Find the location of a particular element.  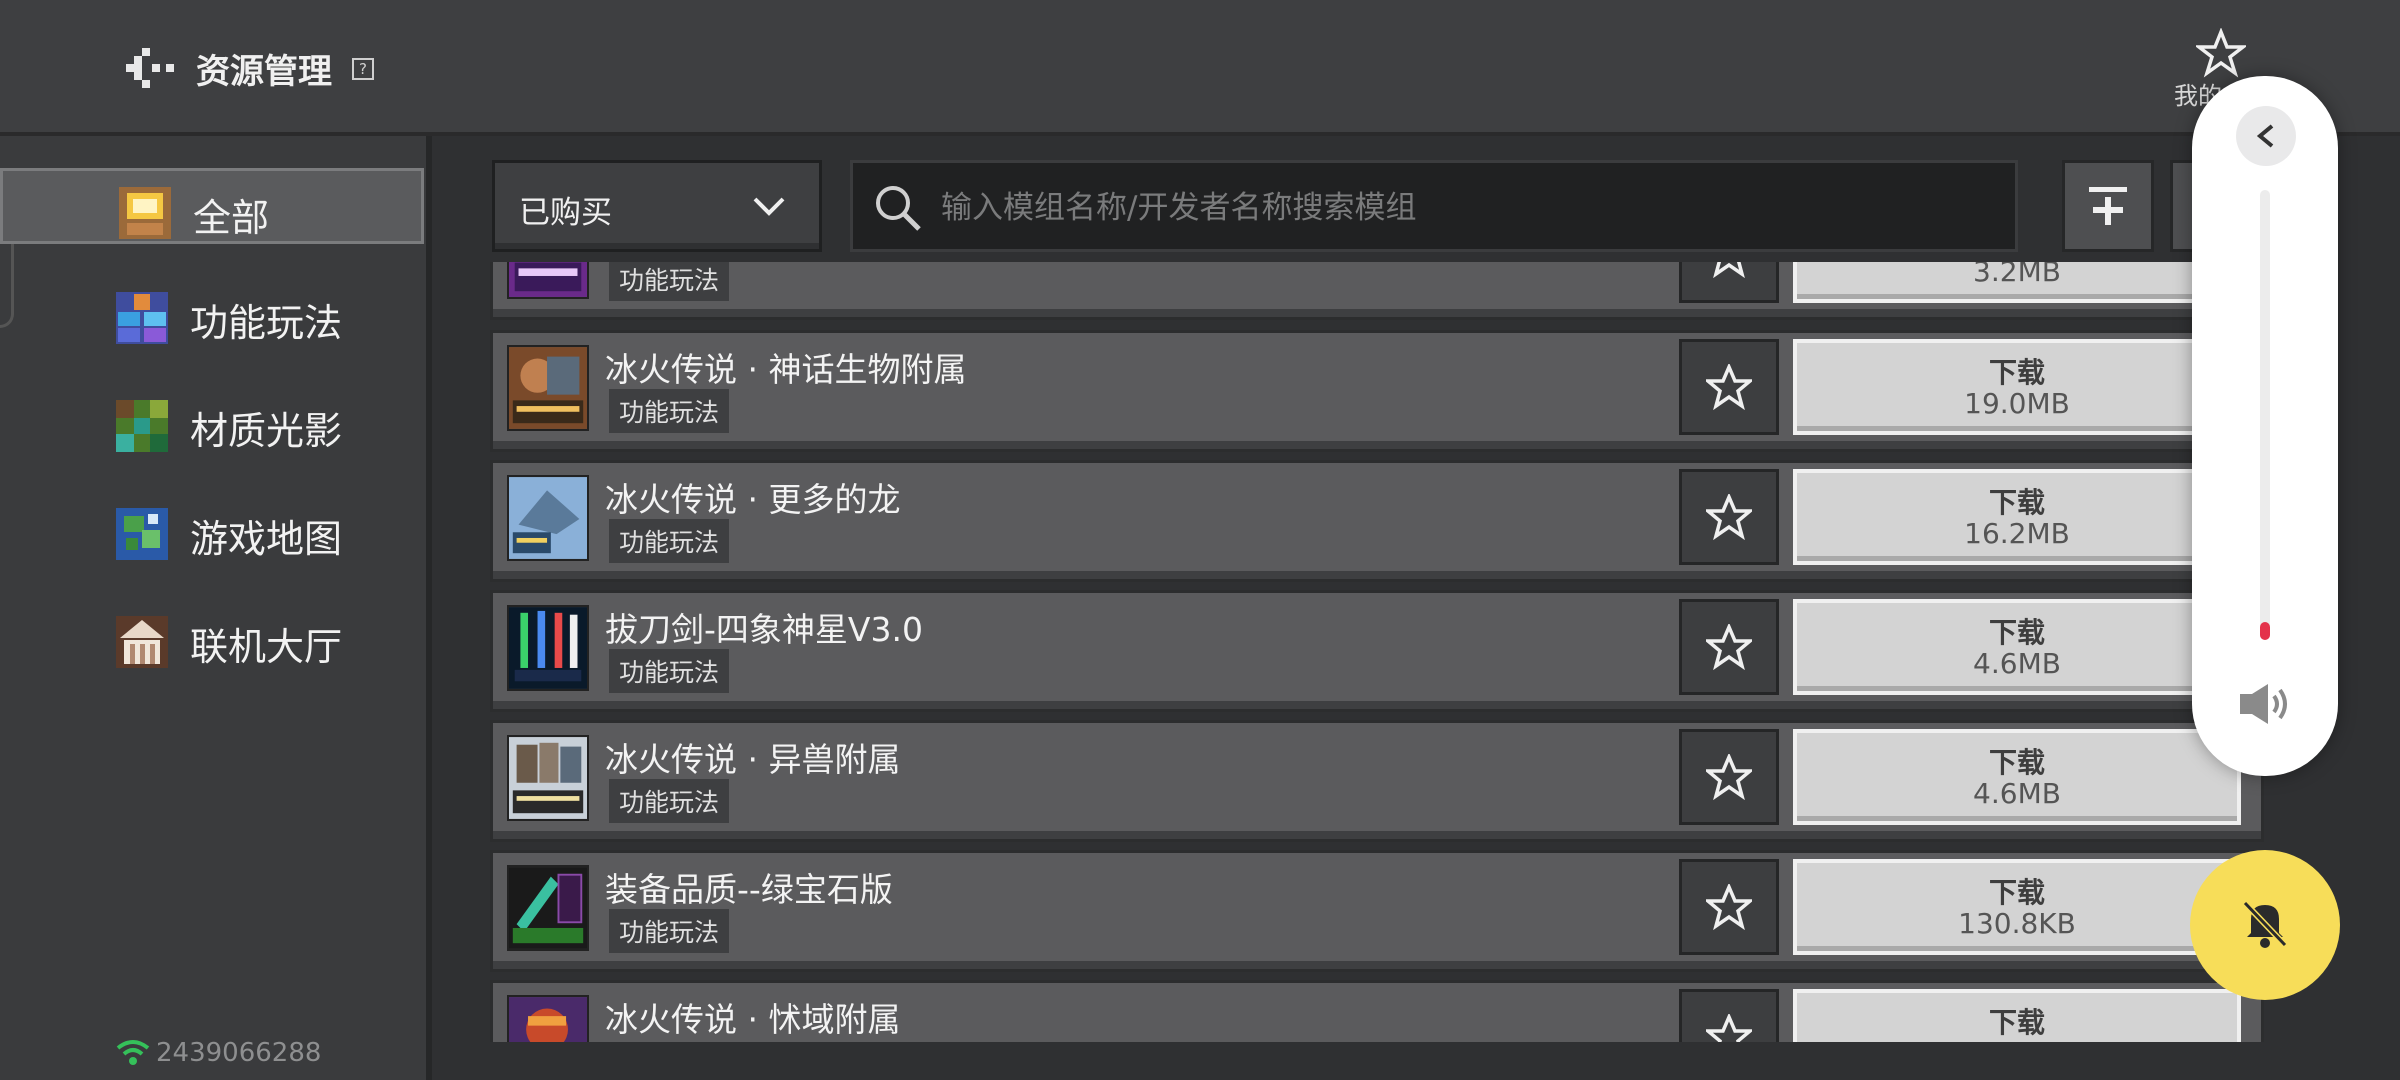

list-item: 冰火传说 · 怵域附属 下载 is located at coordinates (1377, 1011).